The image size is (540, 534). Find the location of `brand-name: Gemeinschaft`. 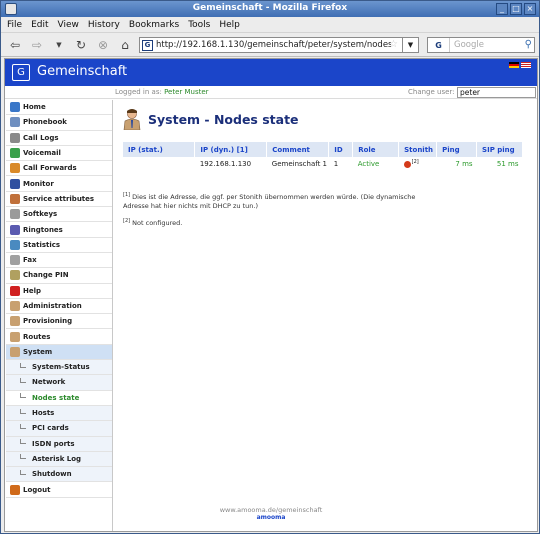

brand-name: Gemeinschaft is located at coordinates (82, 71).